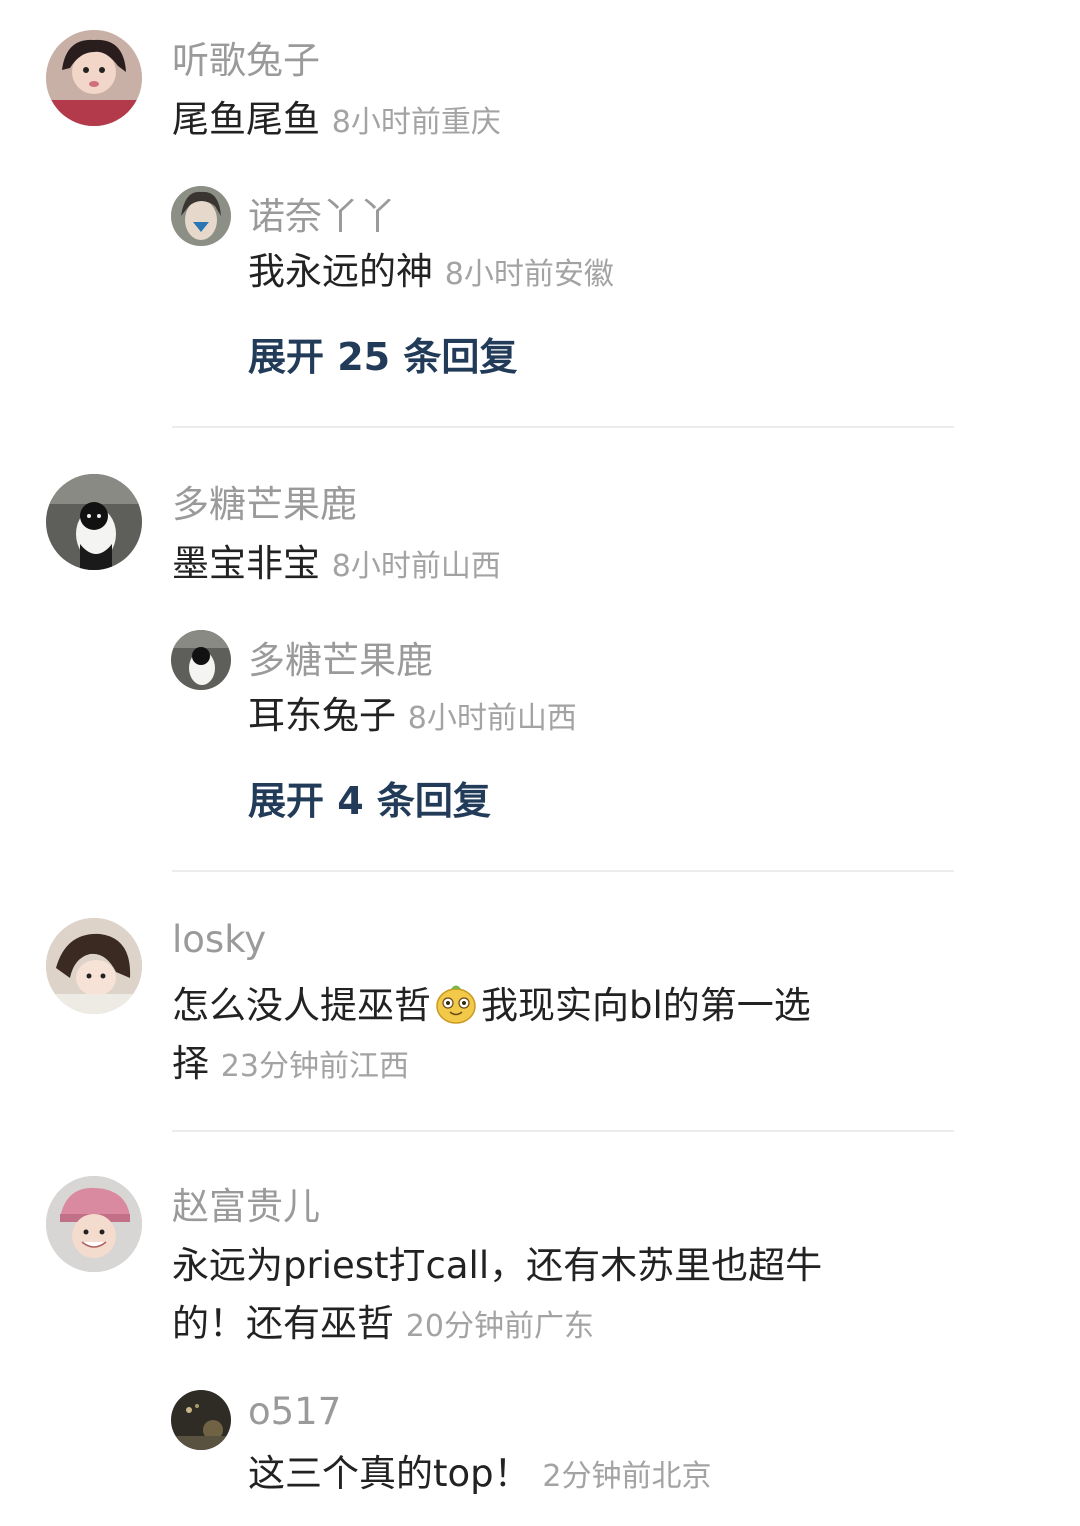 The height and width of the screenshot is (1526, 1080). What do you see at coordinates (246, 1203) in the screenshot?
I see `username: 赵富贵儿` at bounding box center [246, 1203].